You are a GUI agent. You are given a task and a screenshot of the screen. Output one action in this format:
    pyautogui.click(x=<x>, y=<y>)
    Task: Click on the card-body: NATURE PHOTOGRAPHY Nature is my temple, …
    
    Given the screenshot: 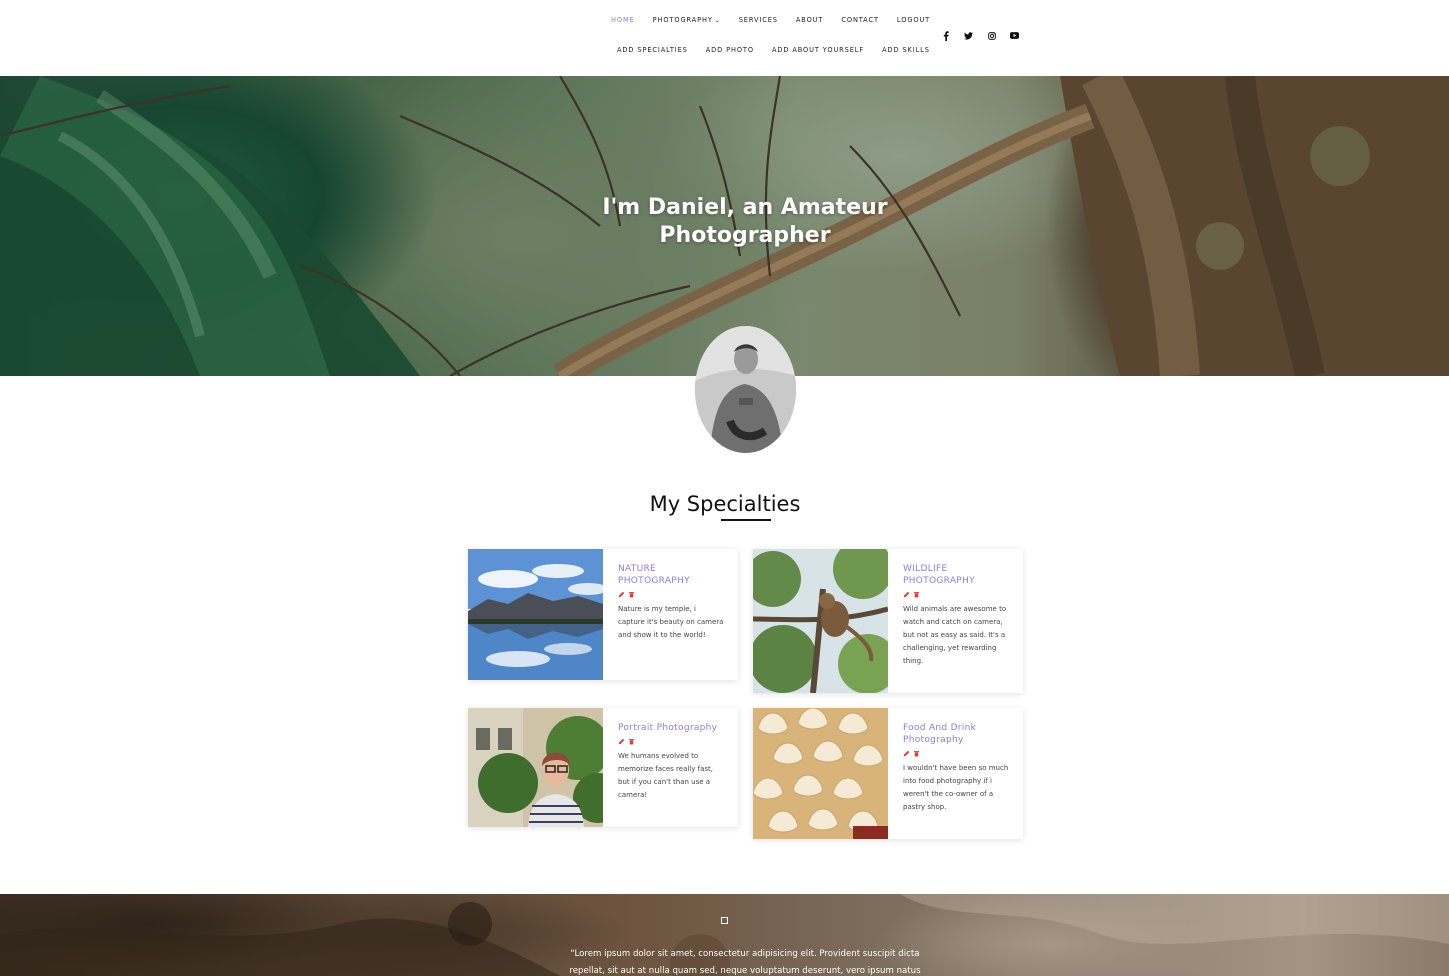 What is the action you would take?
    pyautogui.click(x=670, y=614)
    